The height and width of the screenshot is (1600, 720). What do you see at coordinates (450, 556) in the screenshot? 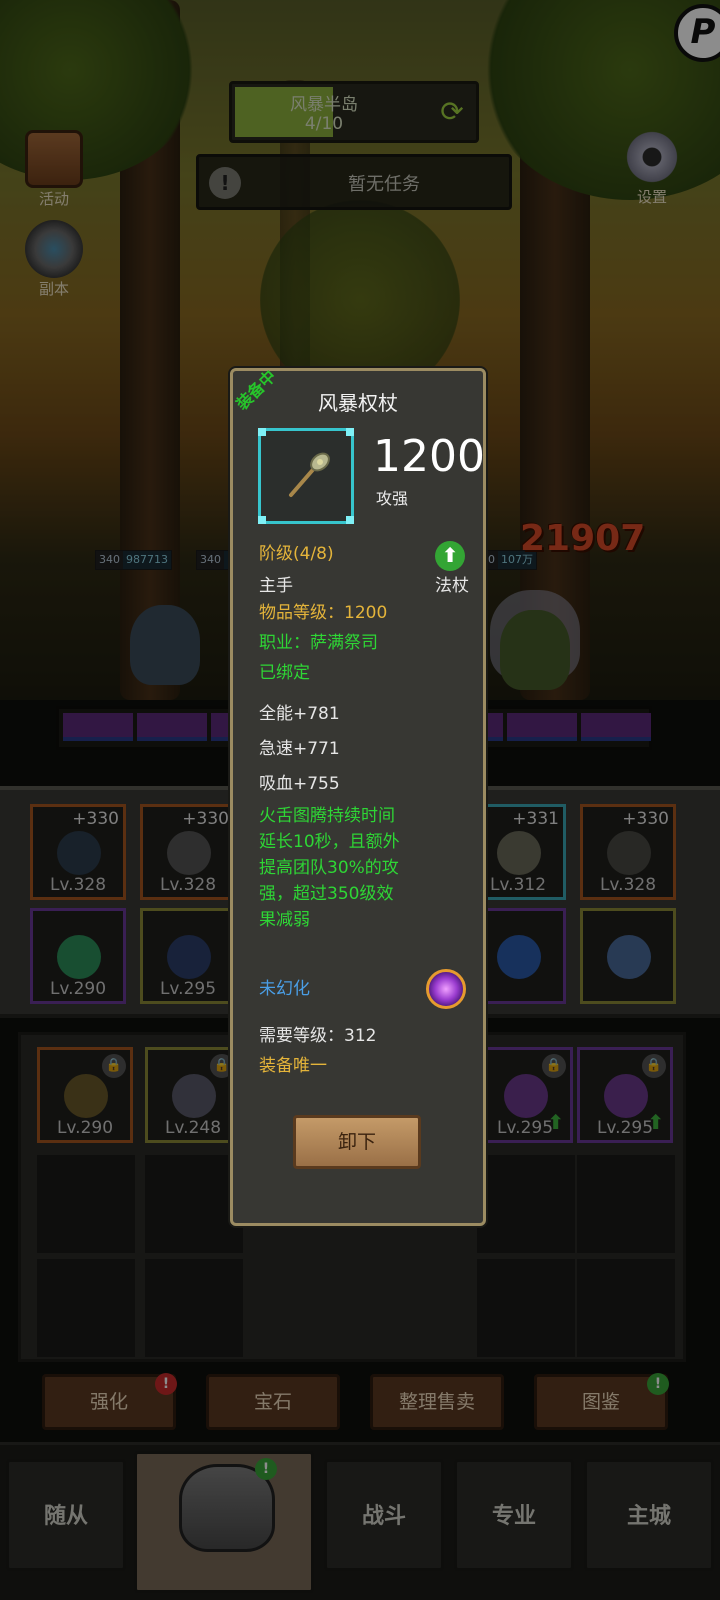
I see `upgrade-arrow-icon: ⬆` at bounding box center [450, 556].